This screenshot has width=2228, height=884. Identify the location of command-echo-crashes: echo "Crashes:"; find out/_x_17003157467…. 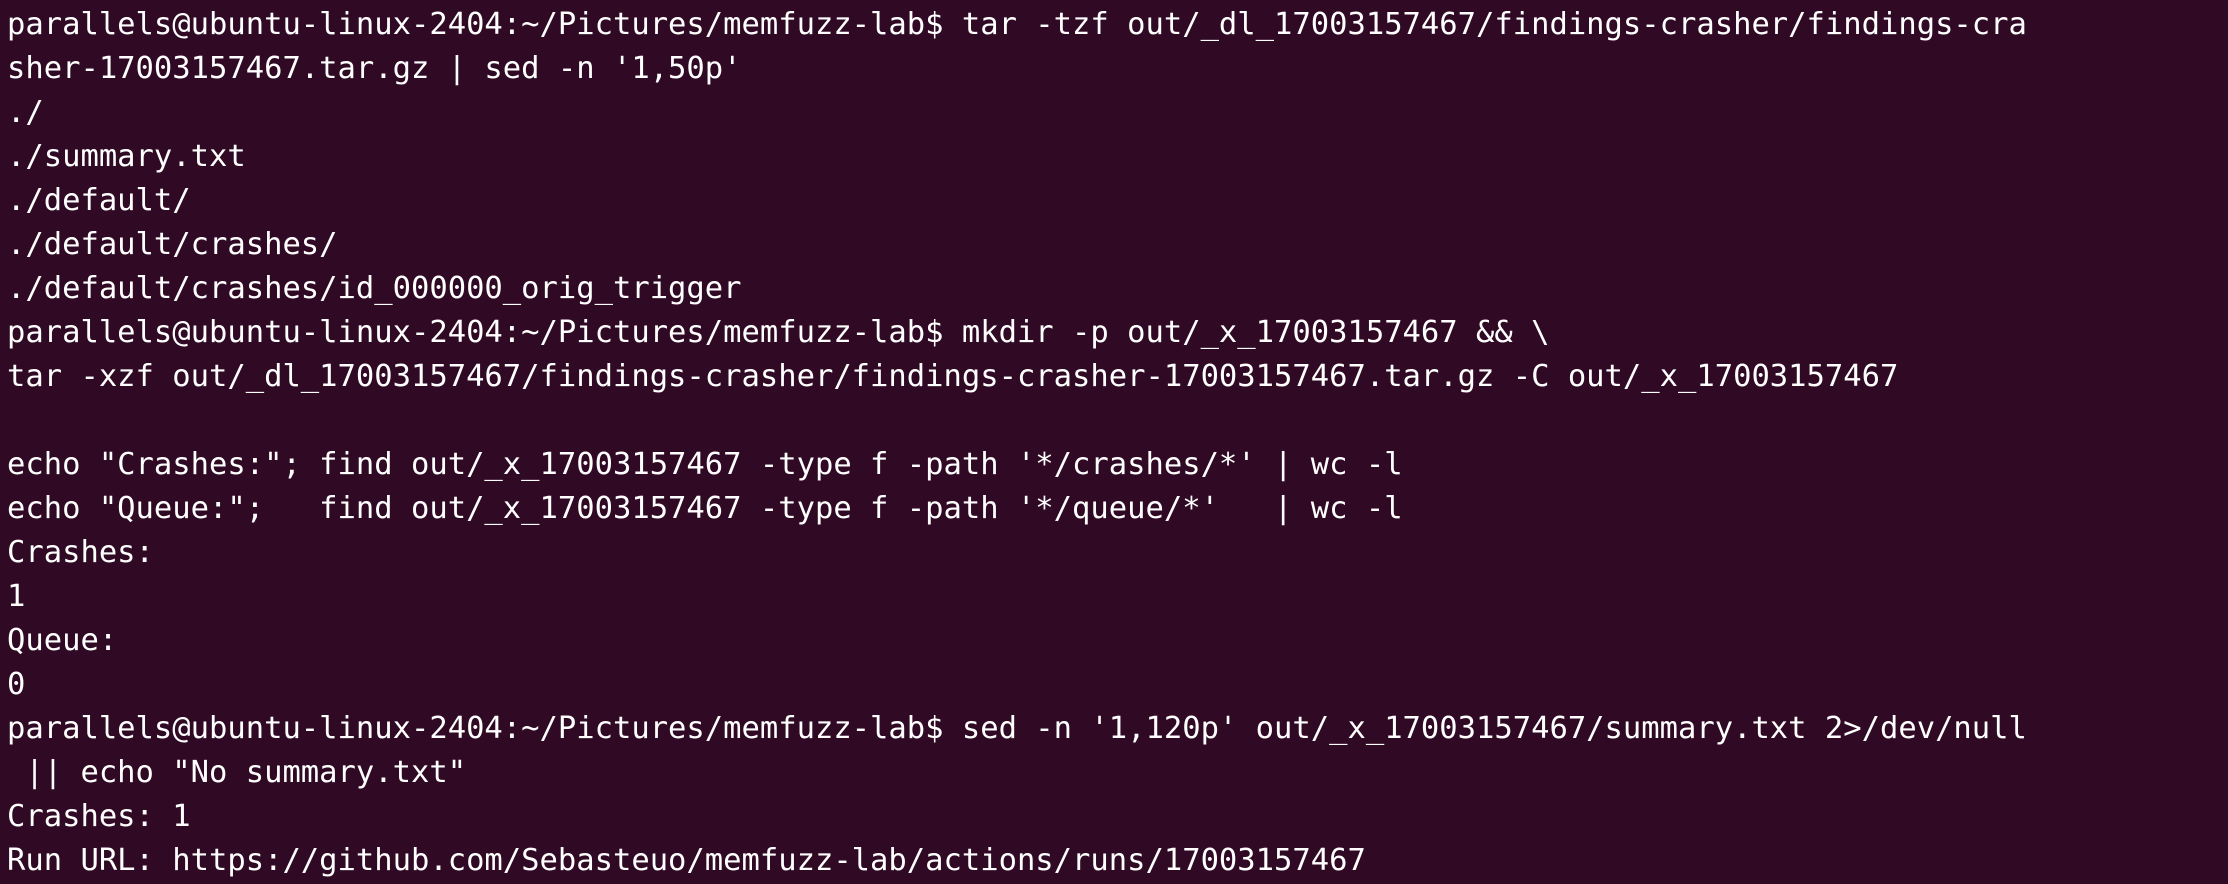
(705, 464).